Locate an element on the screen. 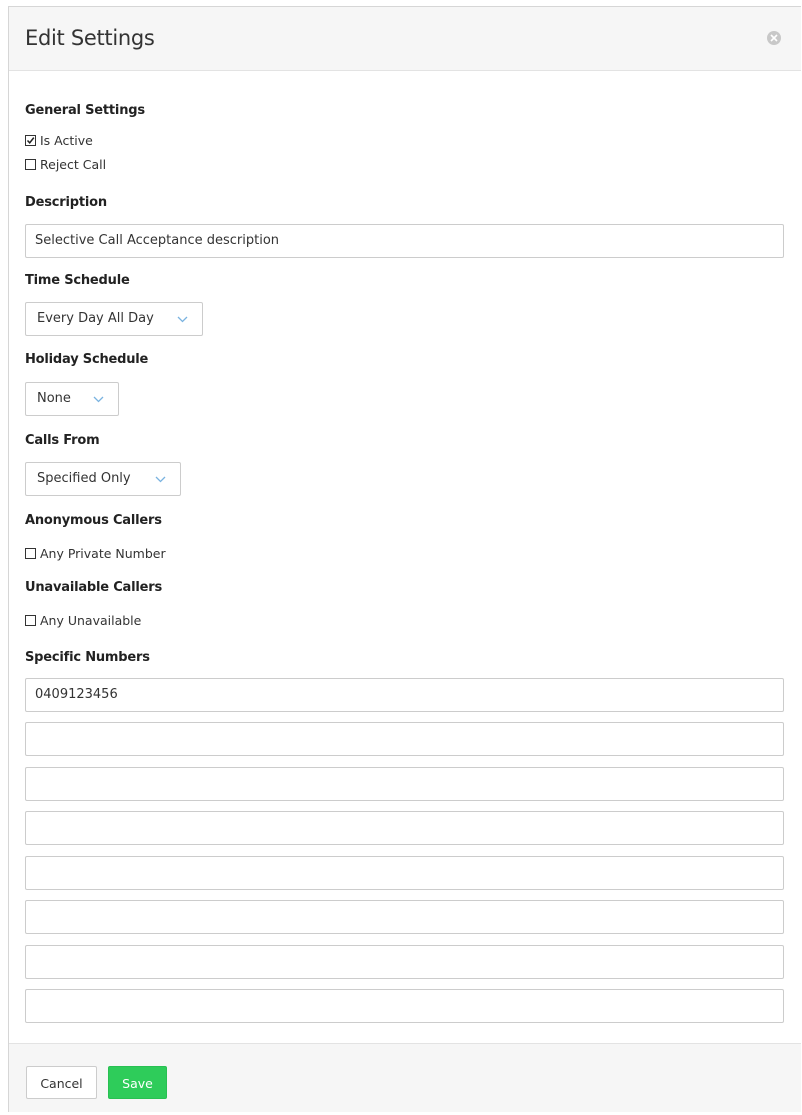 This screenshot has height=1115, width=802. checkbox-checked-icon is located at coordinates (30, 140).